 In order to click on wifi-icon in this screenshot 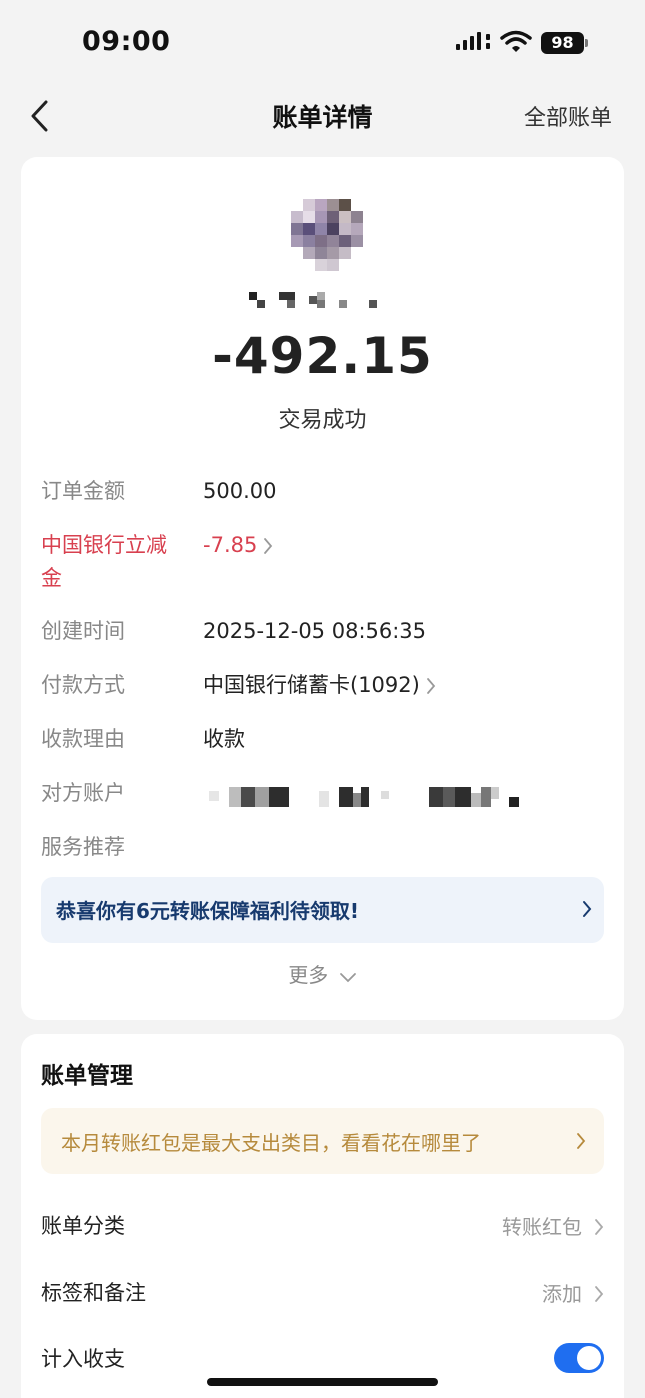, I will do `click(516, 41)`.